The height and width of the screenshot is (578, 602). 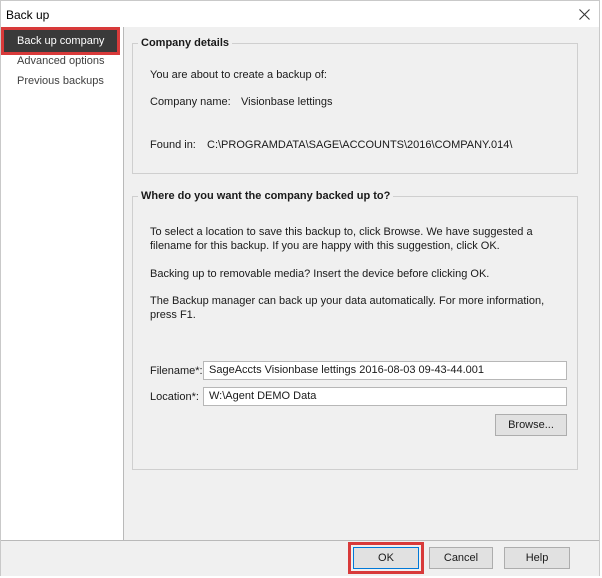 I want to click on ok-button: OK, so click(x=386, y=558).